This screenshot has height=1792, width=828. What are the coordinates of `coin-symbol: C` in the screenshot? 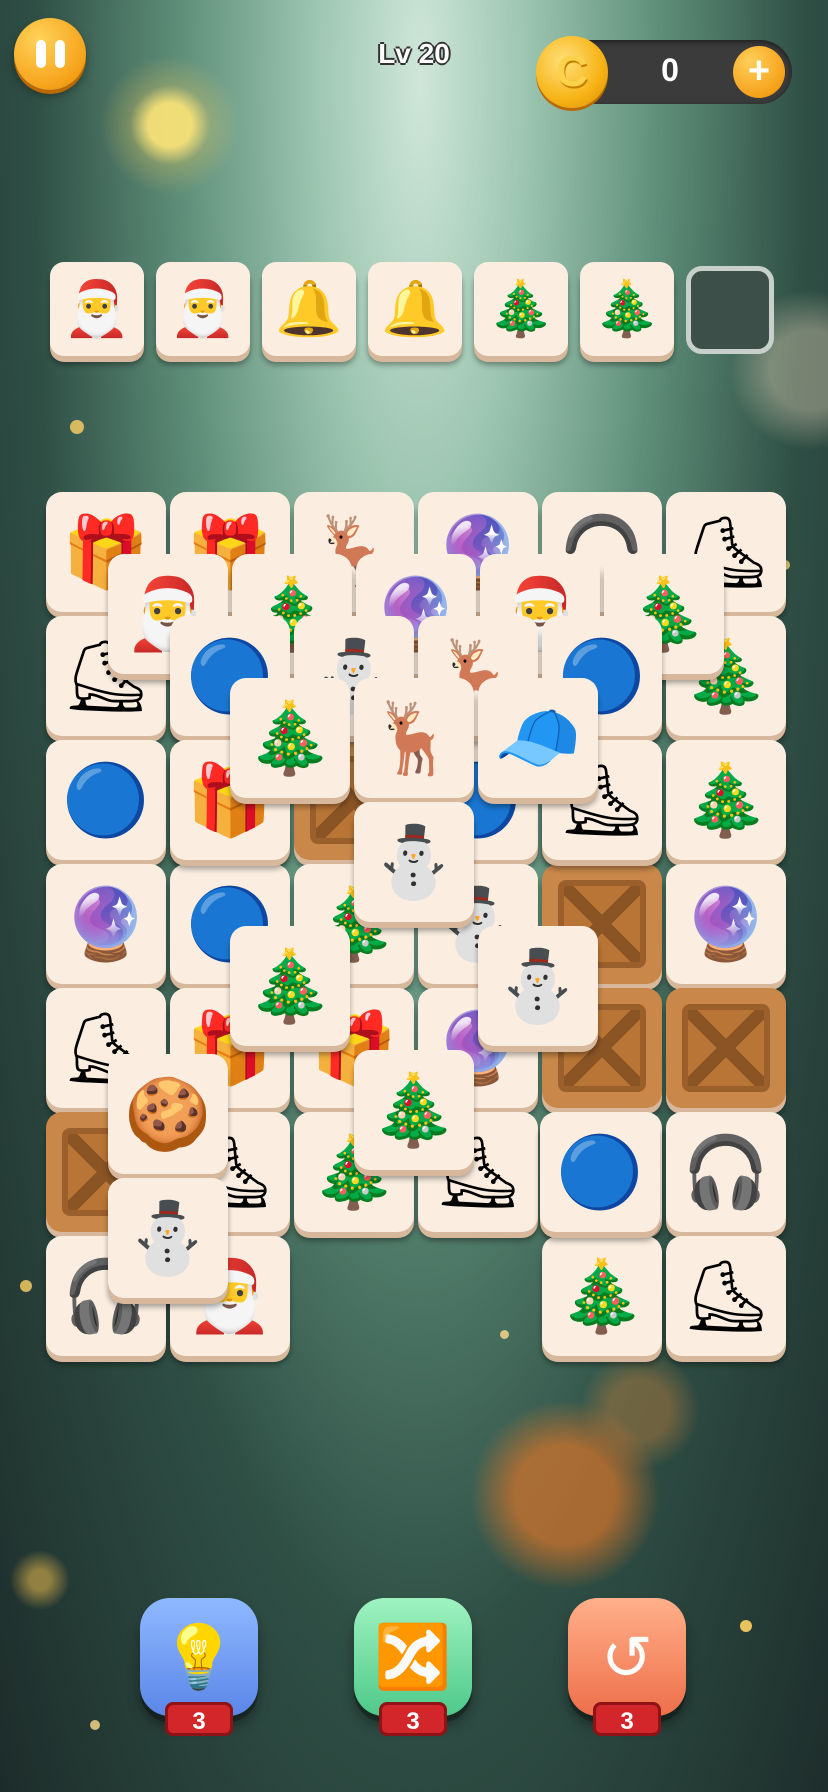 It's located at (572, 71).